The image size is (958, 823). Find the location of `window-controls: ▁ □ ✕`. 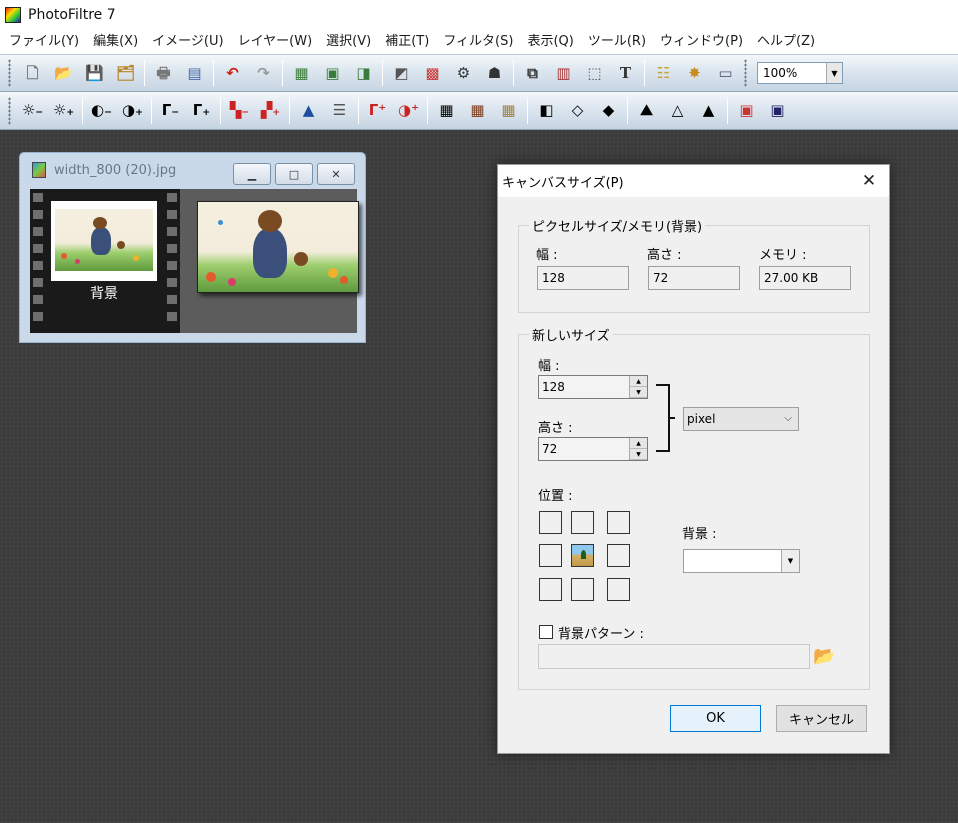

window-controls: ▁ □ ✕ is located at coordinates (294, 174).